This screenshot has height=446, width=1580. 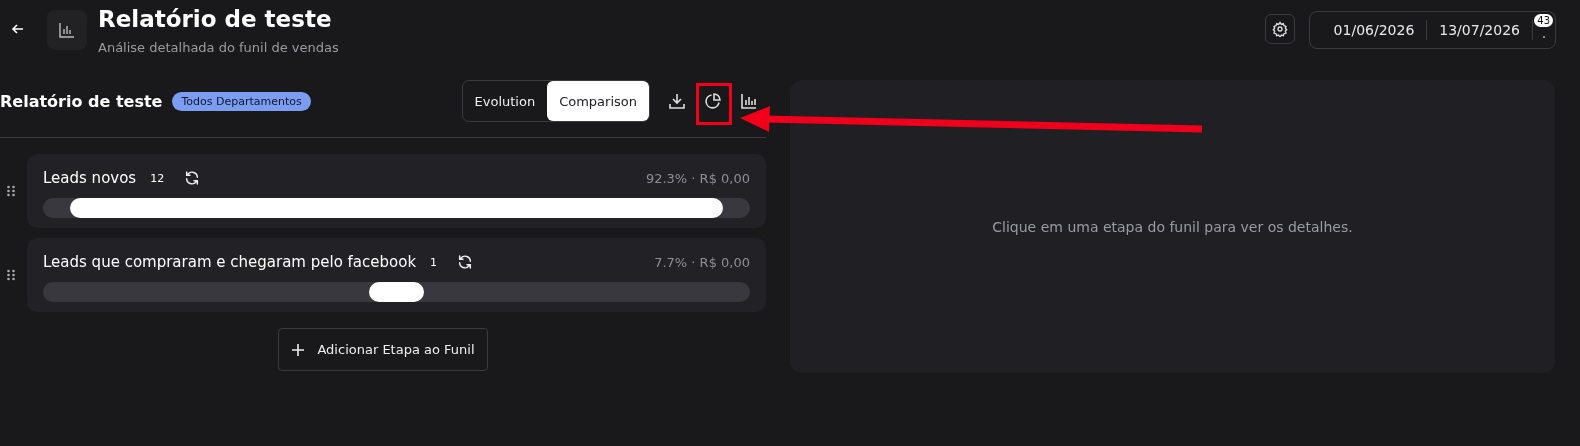 I want to click on funnel-stage-card: Leads que compraram e chegaram pelo facebook 1 7.7% · R$ 0,00, so click(x=396, y=275).